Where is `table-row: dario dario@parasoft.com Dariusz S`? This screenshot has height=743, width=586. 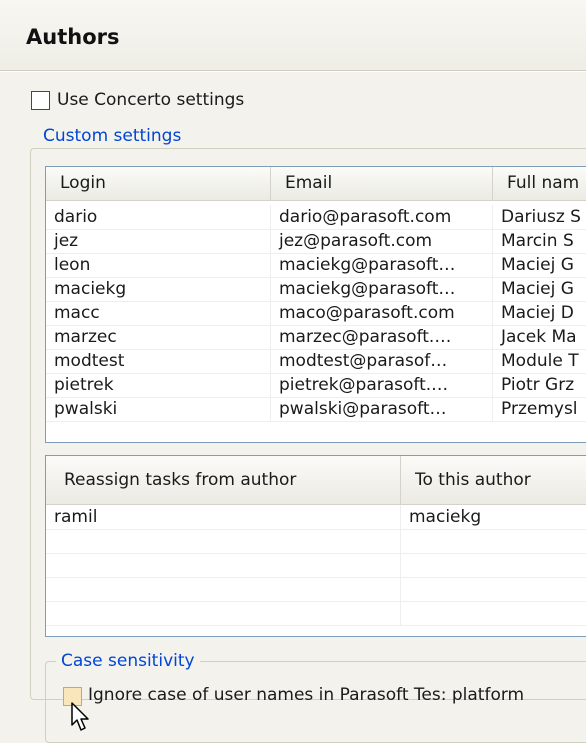 table-row: dario dario@parasoft.com Dariusz S is located at coordinates (316, 217).